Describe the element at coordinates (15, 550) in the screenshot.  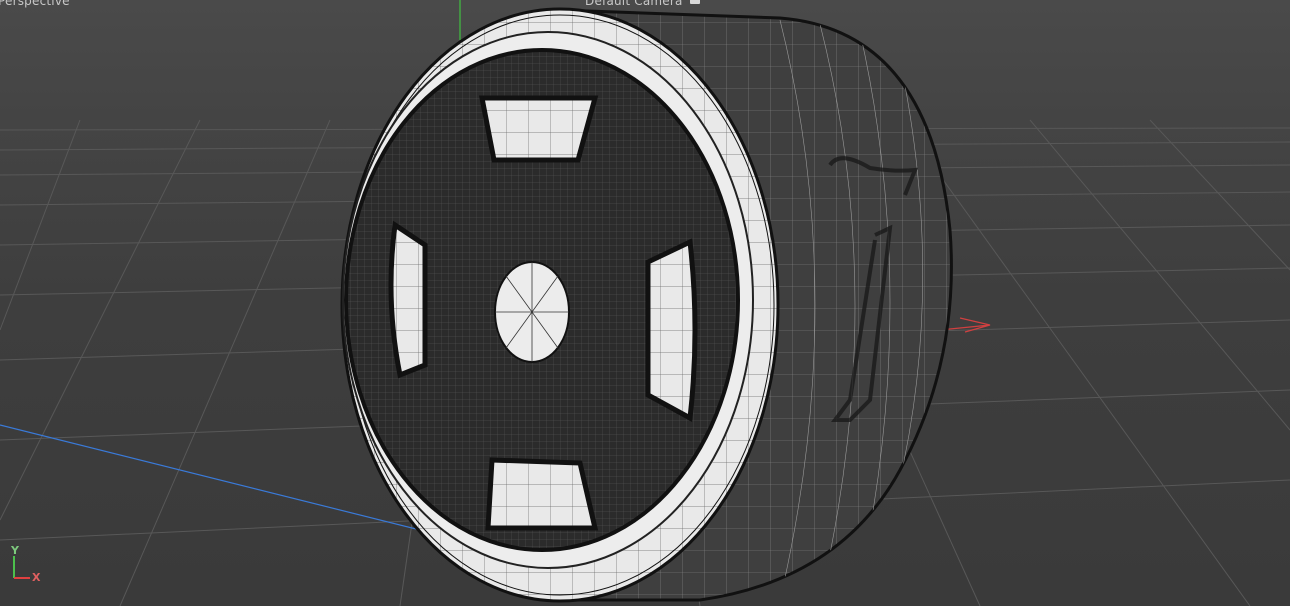
I see `axis-y-label: Y` at that location.